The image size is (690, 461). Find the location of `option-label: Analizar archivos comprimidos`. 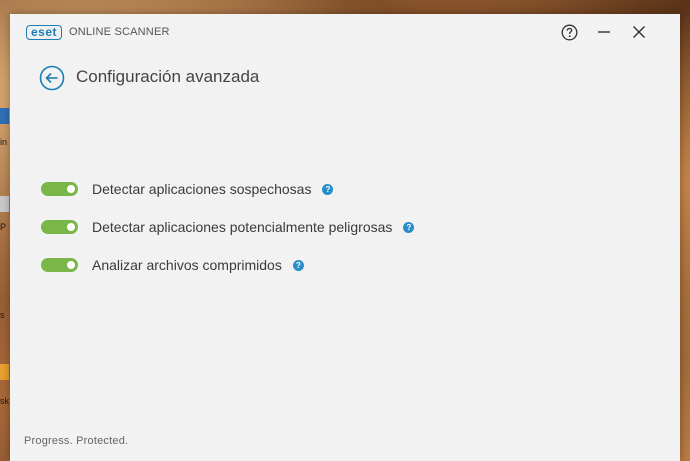

option-label: Analizar archivos comprimidos is located at coordinates (187, 265).